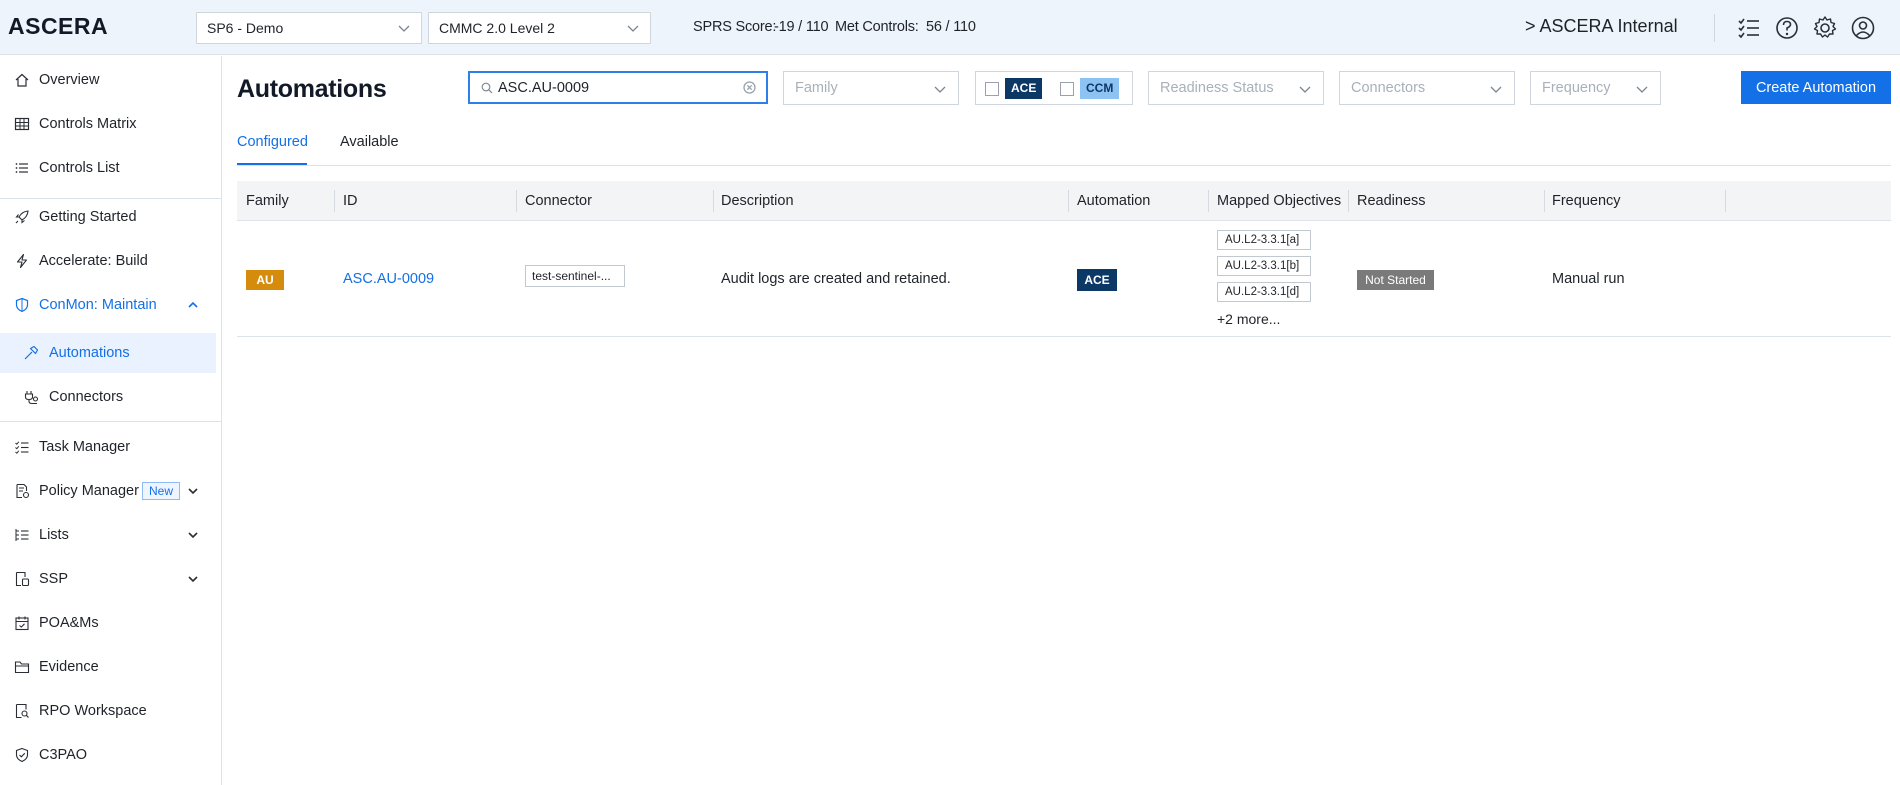  I want to click on folder-icon, so click(22, 667).